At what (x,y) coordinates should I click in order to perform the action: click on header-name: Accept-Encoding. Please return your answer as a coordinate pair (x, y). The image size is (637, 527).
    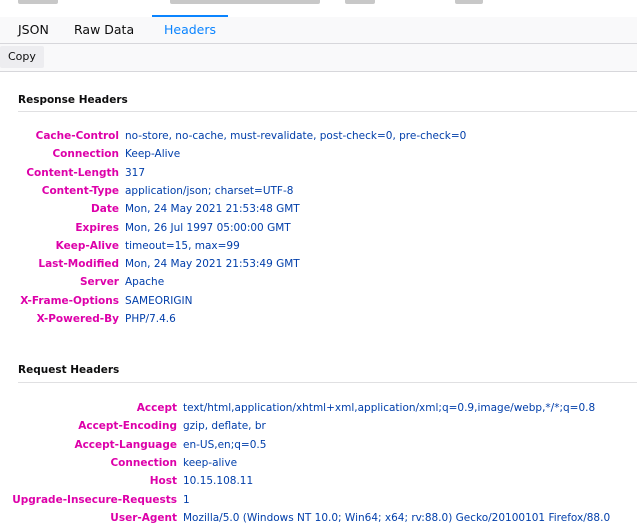
    Looking at the image, I should click on (127, 426).